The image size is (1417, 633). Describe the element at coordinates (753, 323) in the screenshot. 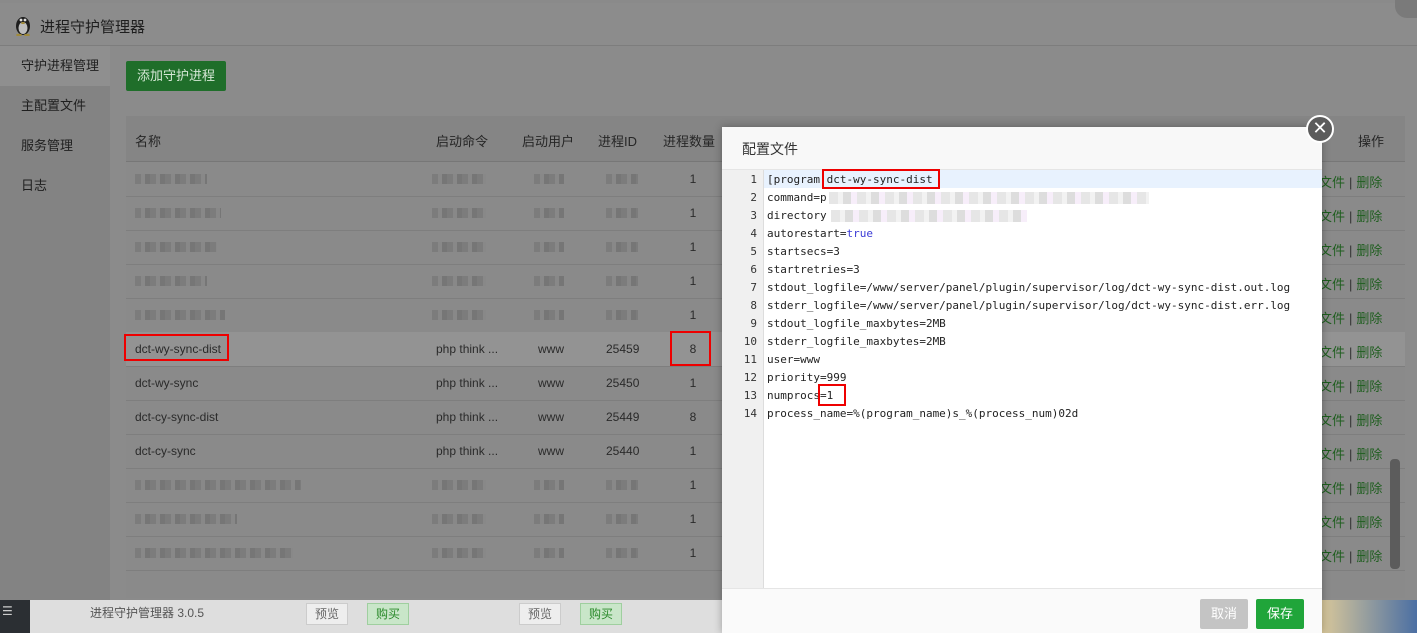

I see `line-number: 9` at that location.